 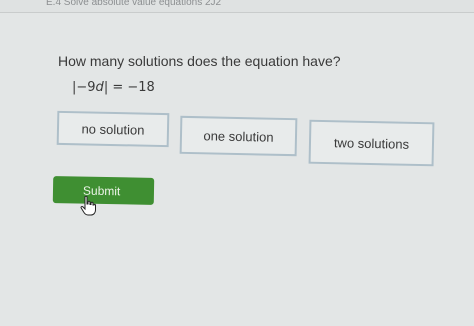 What do you see at coordinates (99, 87) in the screenshot?
I see `equation-variable: d` at bounding box center [99, 87].